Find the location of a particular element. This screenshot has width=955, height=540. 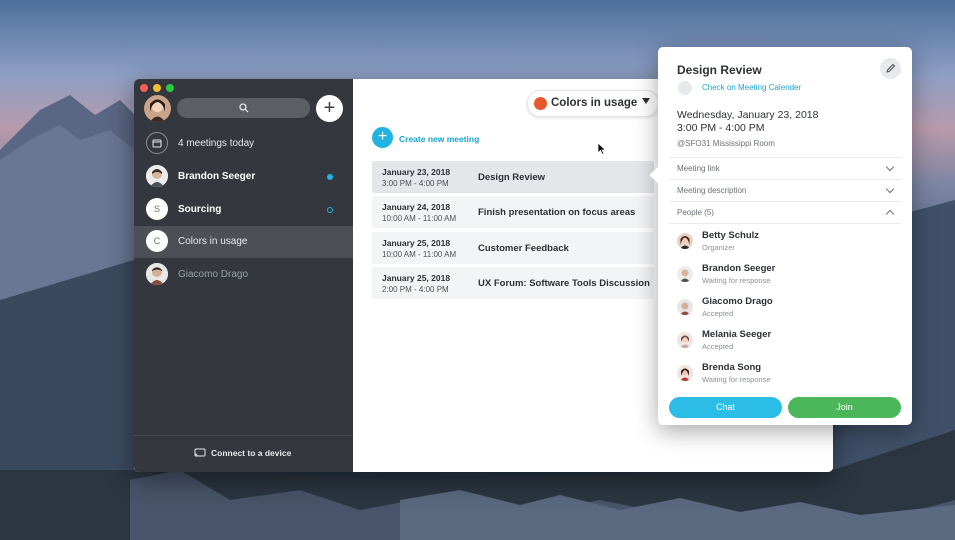

chevron-up-icon is located at coordinates (890, 214).